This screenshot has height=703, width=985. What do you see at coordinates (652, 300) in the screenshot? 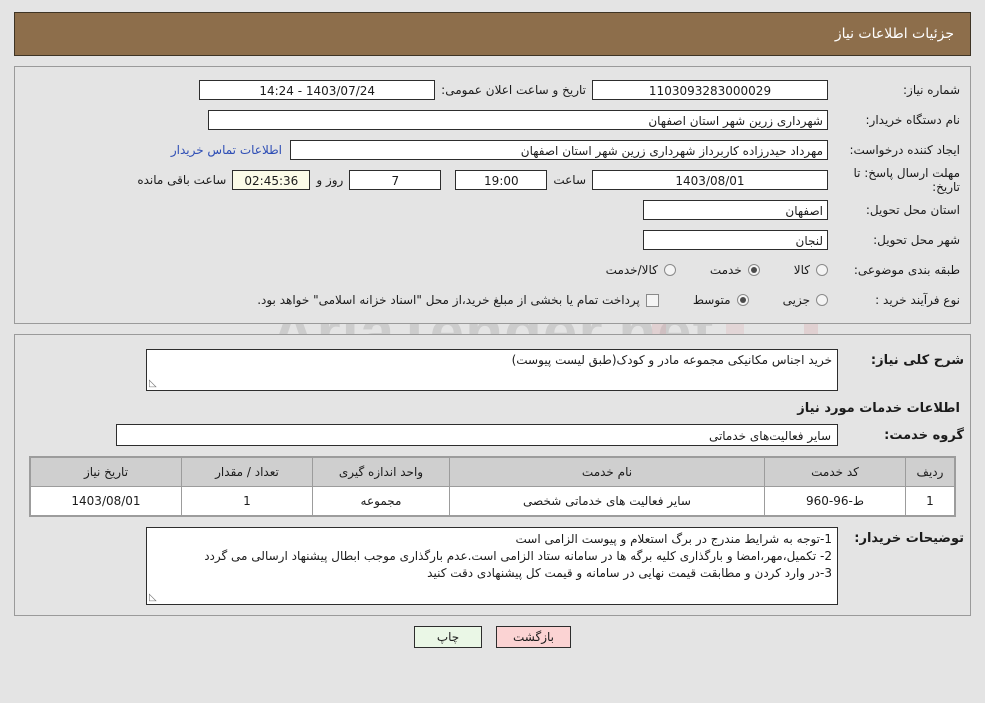
I see `treasury-checkbox` at bounding box center [652, 300].